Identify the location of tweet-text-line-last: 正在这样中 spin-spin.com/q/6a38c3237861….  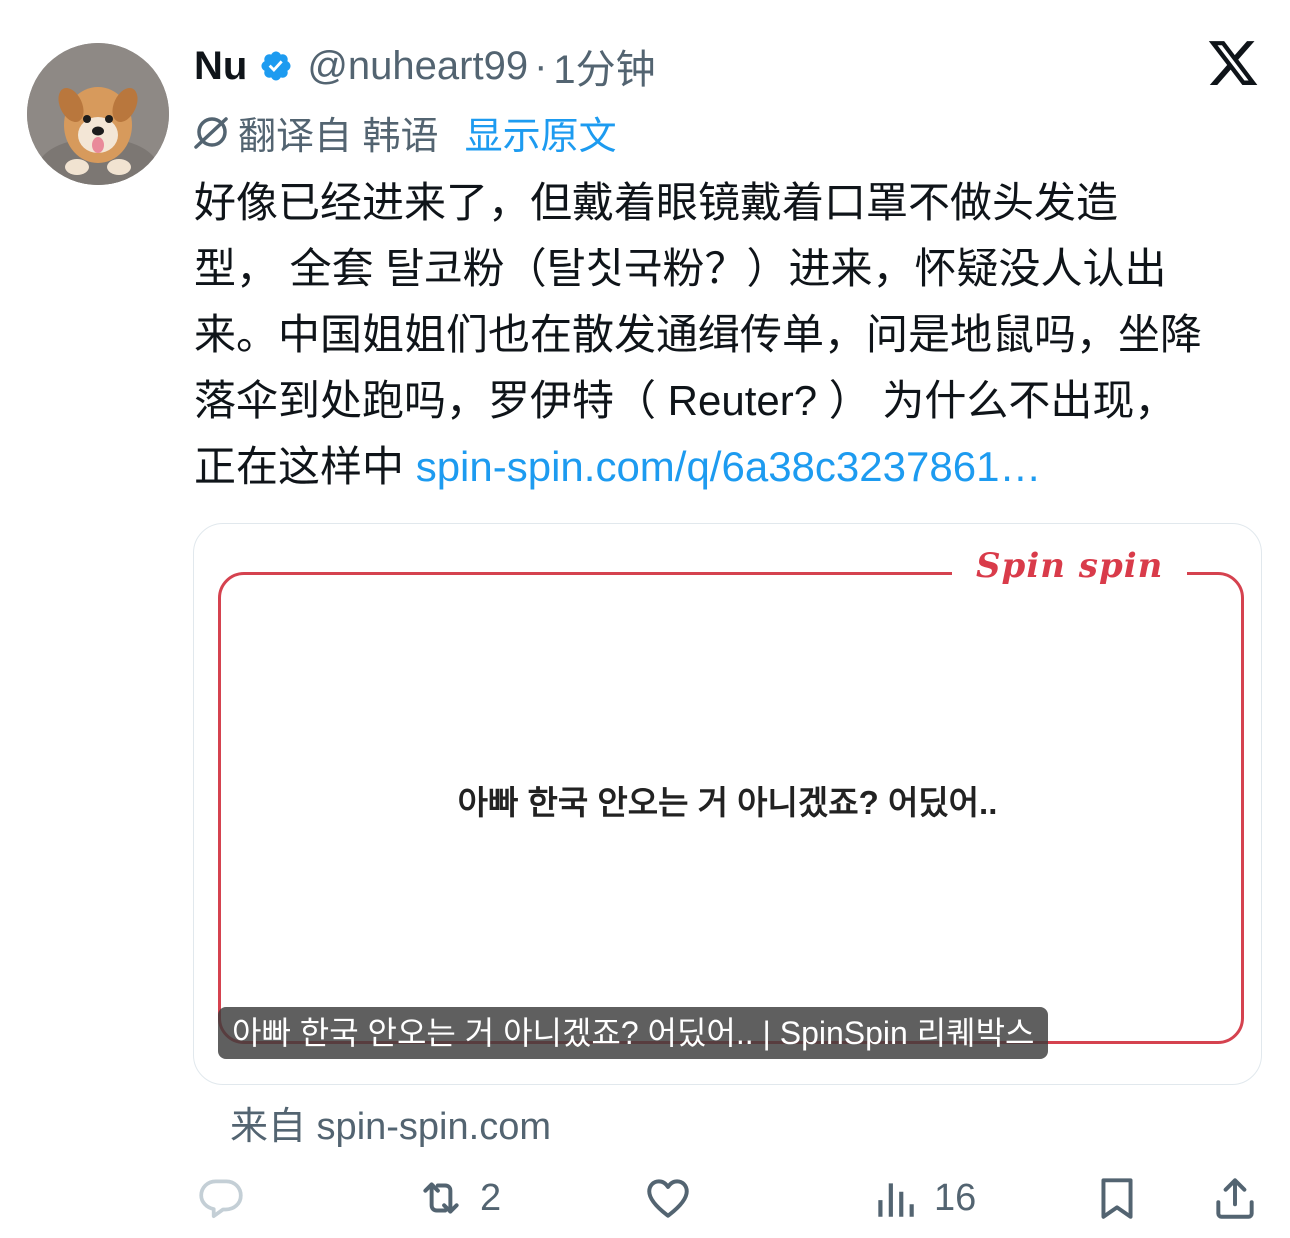
(724, 467).